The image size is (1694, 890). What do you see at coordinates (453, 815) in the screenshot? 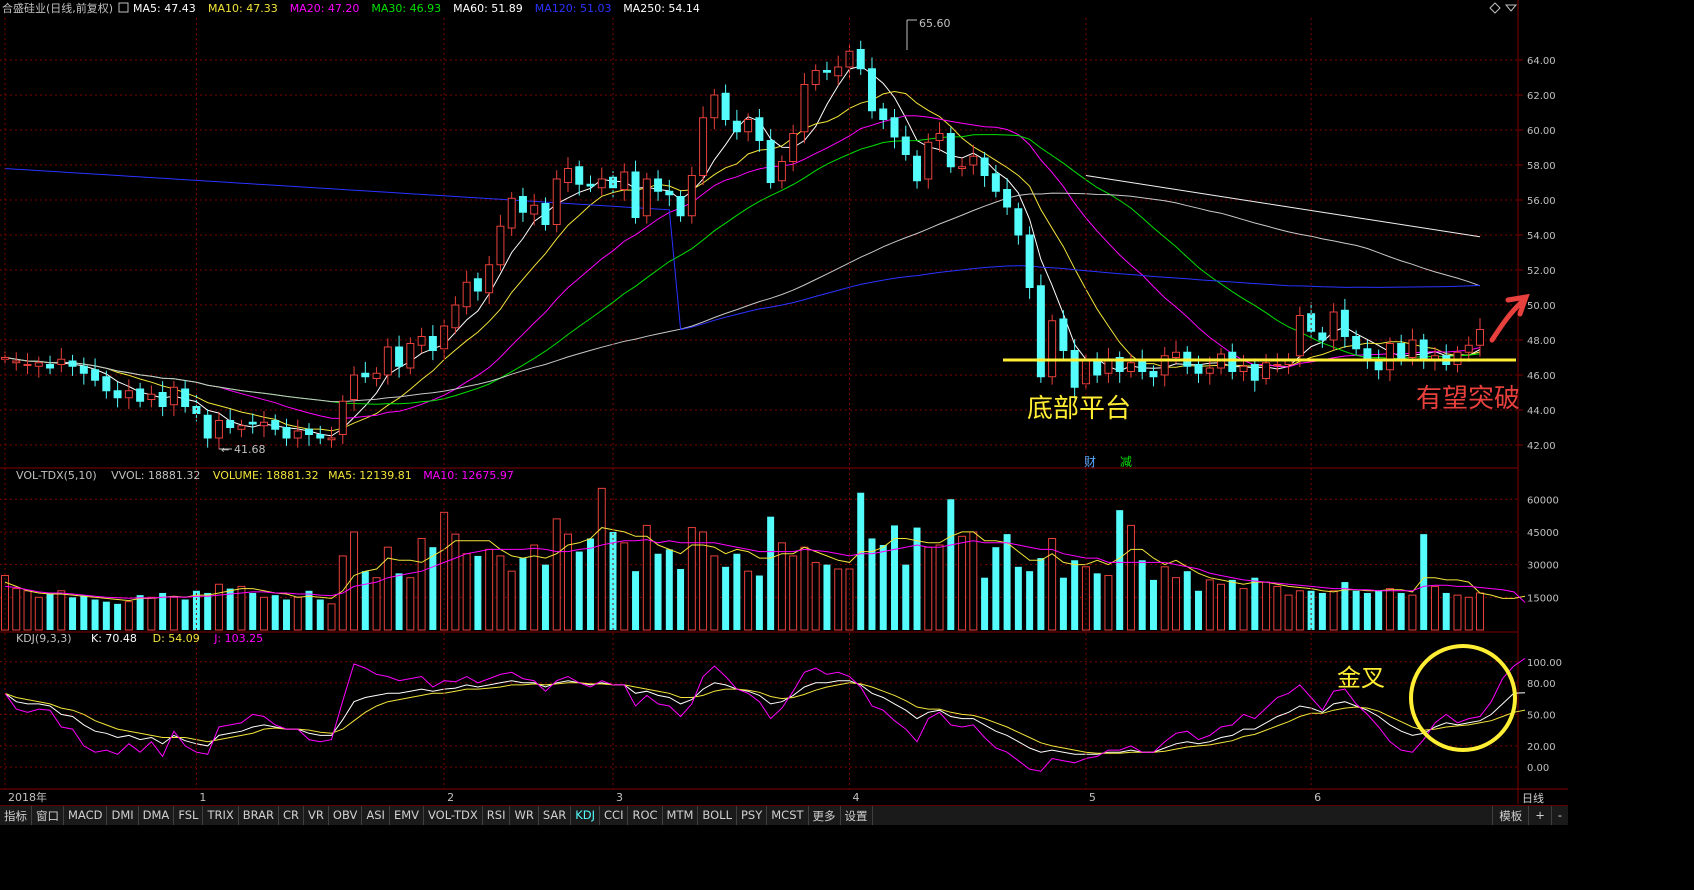
I see `toolbar-tab: VOL-TDX` at bounding box center [453, 815].